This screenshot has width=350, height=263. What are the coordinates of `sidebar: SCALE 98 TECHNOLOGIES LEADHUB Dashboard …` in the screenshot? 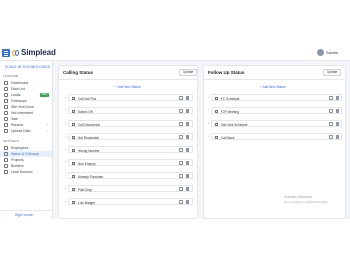 It's located at (26, 140).